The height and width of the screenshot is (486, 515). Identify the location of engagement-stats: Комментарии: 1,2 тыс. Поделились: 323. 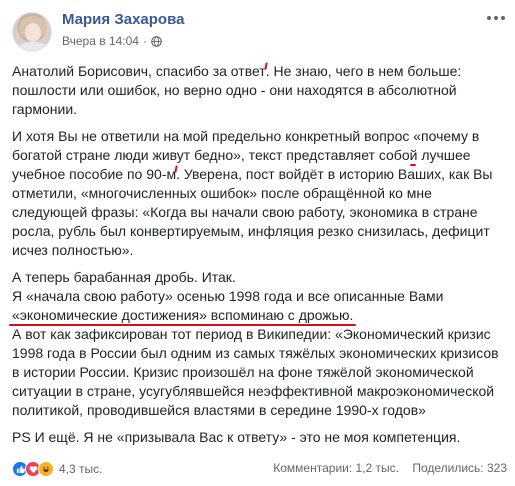
(385, 468).